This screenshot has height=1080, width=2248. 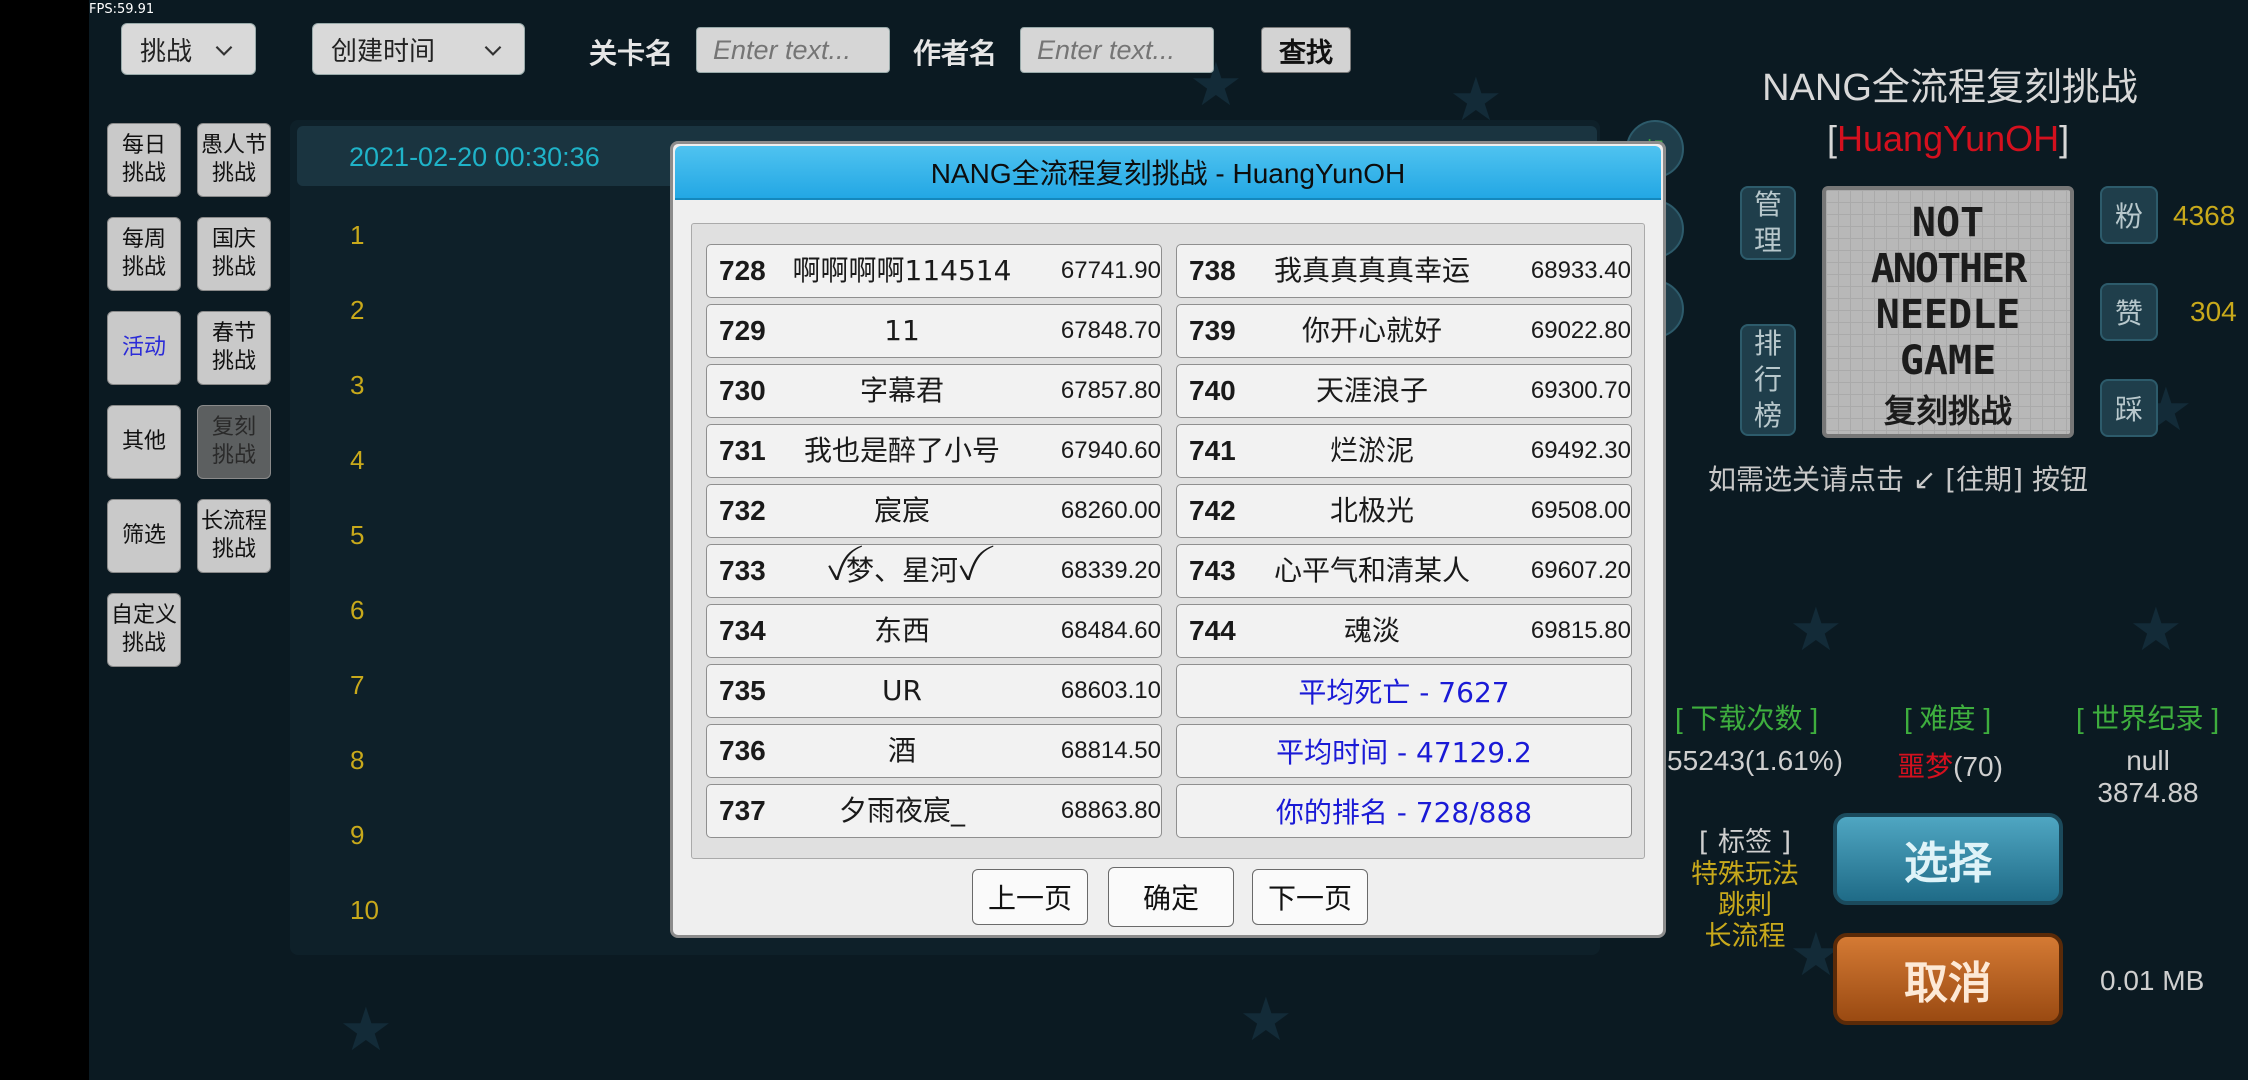 I want to click on difficulty-level: (70), so click(x=1978, y=766).